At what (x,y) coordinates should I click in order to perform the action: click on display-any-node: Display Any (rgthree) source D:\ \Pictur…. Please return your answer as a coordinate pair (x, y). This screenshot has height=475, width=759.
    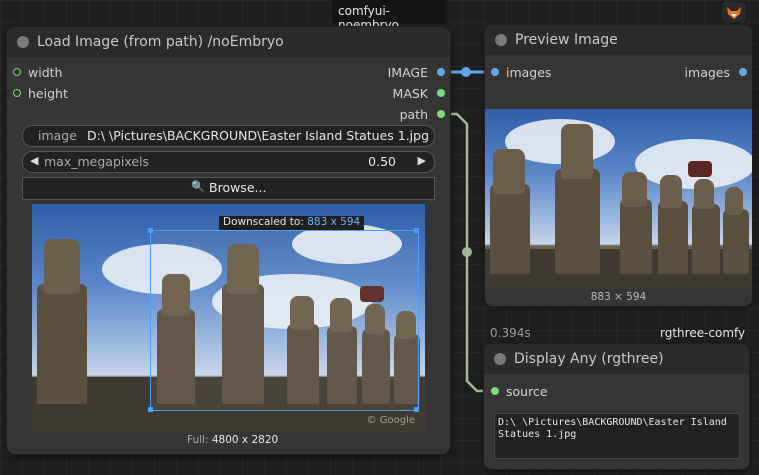
    Looking at the image, I should click on (616, 406).